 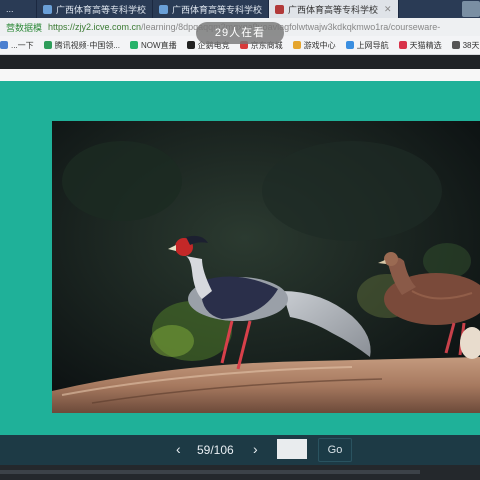 I want to click on bottom-scrollbar, so click(x=210, y=472).